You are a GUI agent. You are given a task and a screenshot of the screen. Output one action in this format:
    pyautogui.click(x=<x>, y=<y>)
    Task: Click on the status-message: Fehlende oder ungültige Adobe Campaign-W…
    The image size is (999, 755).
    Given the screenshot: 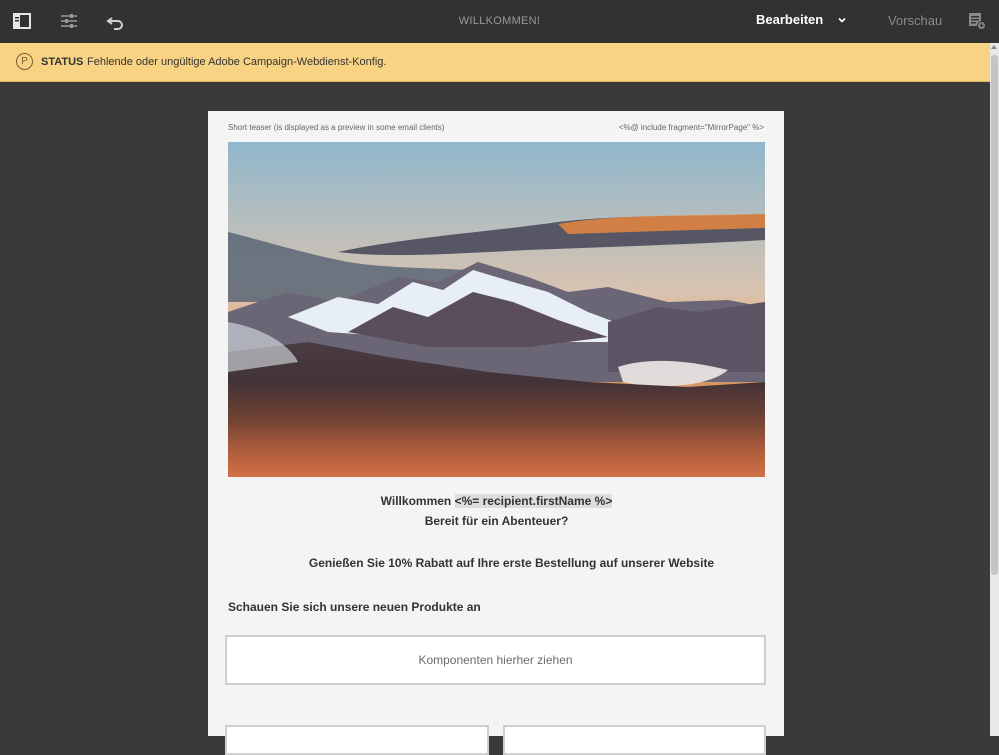 What is the action you would take?
    pyautogui.click(x=237, y=62)
    